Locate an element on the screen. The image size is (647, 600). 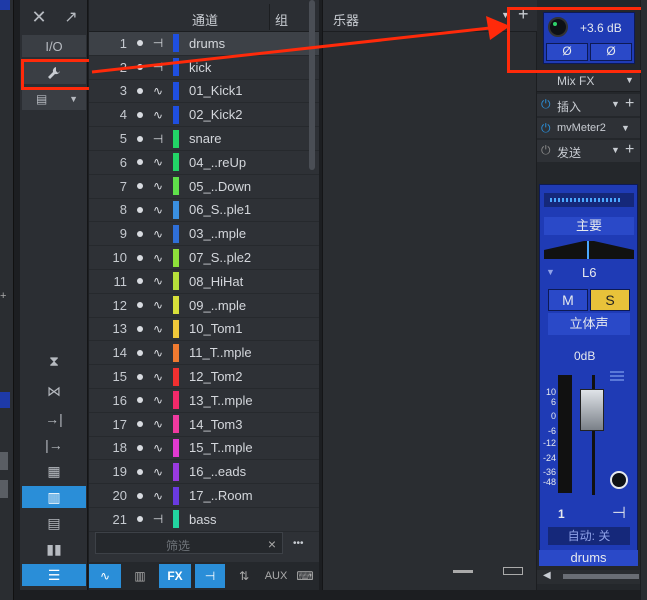
channel-row: 5 ⊣ snare is located at coordinates (204, 139).